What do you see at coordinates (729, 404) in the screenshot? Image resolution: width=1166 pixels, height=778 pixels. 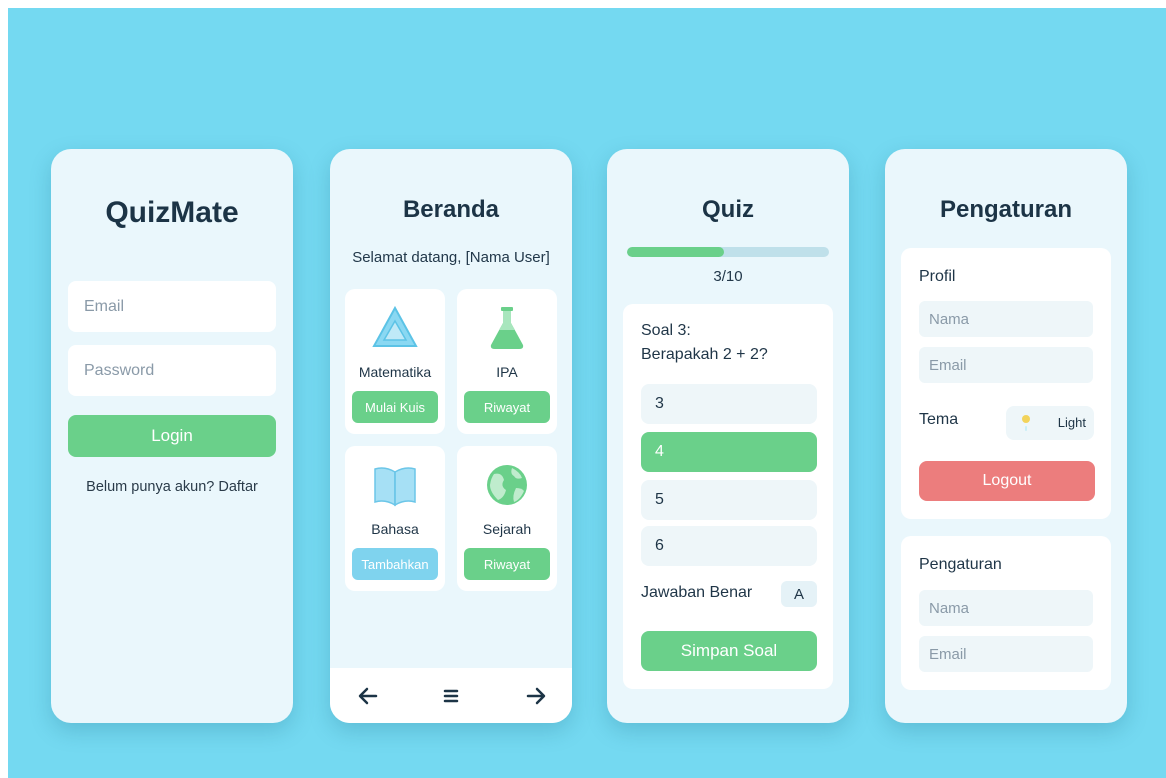 I see `answer-option: 3` at bounding box center [729, 404].